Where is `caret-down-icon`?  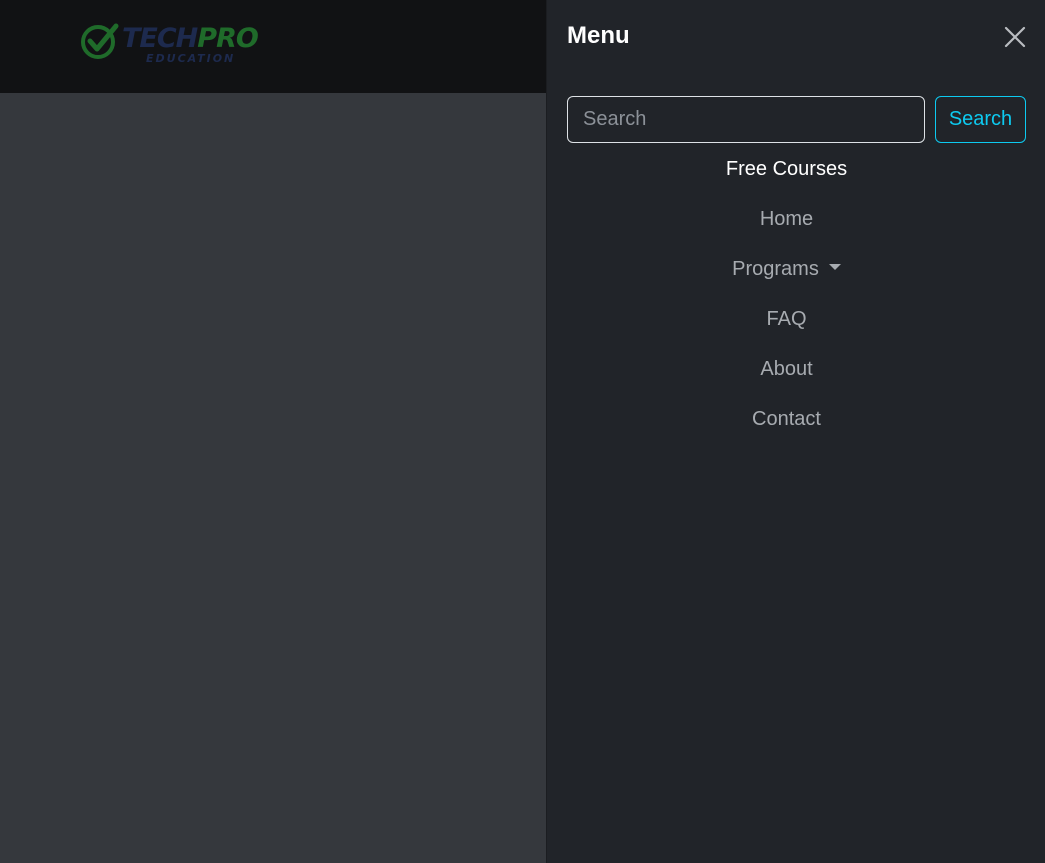
caret-down-icon is located at coordinates (834, 267).